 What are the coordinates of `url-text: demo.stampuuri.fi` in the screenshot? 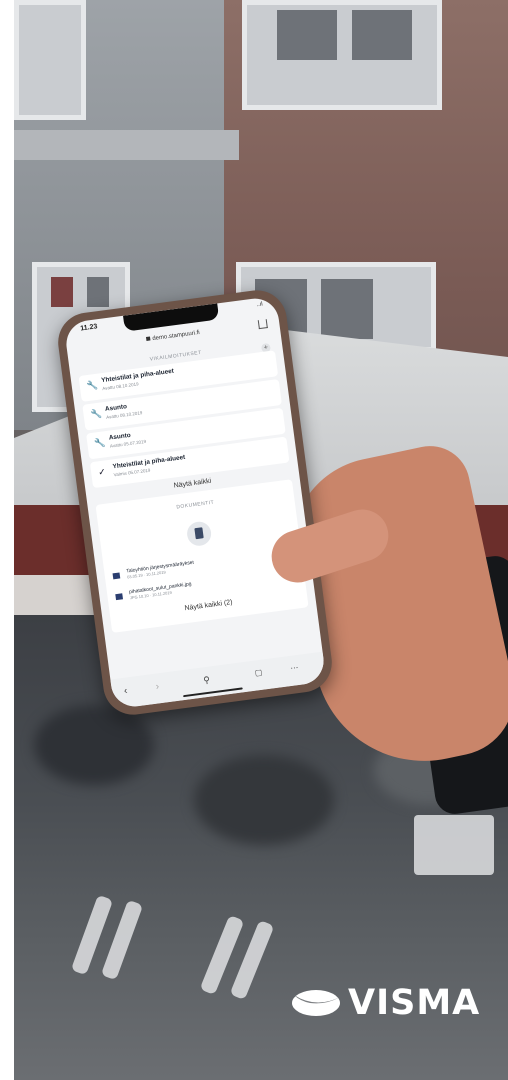 It's located at (176, 336).